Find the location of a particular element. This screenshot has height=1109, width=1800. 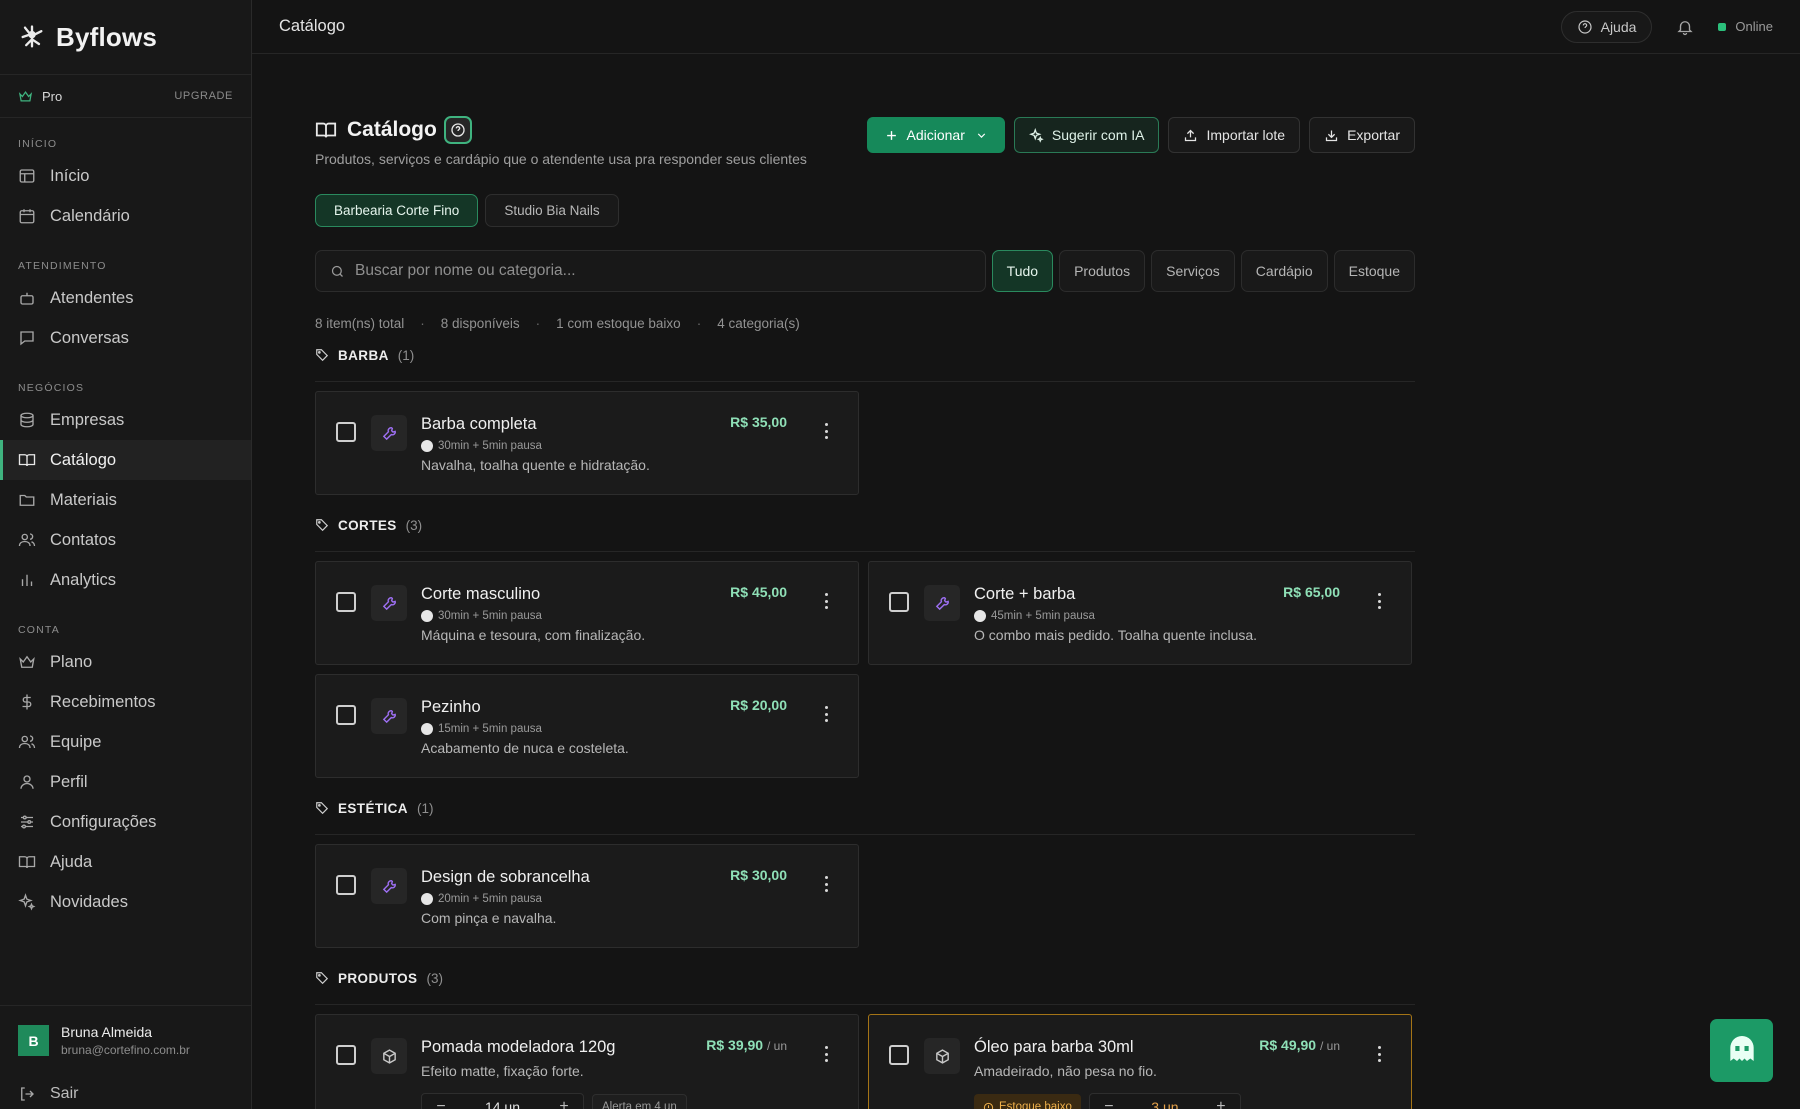

layout-icon is located at coordinates (27, 176).